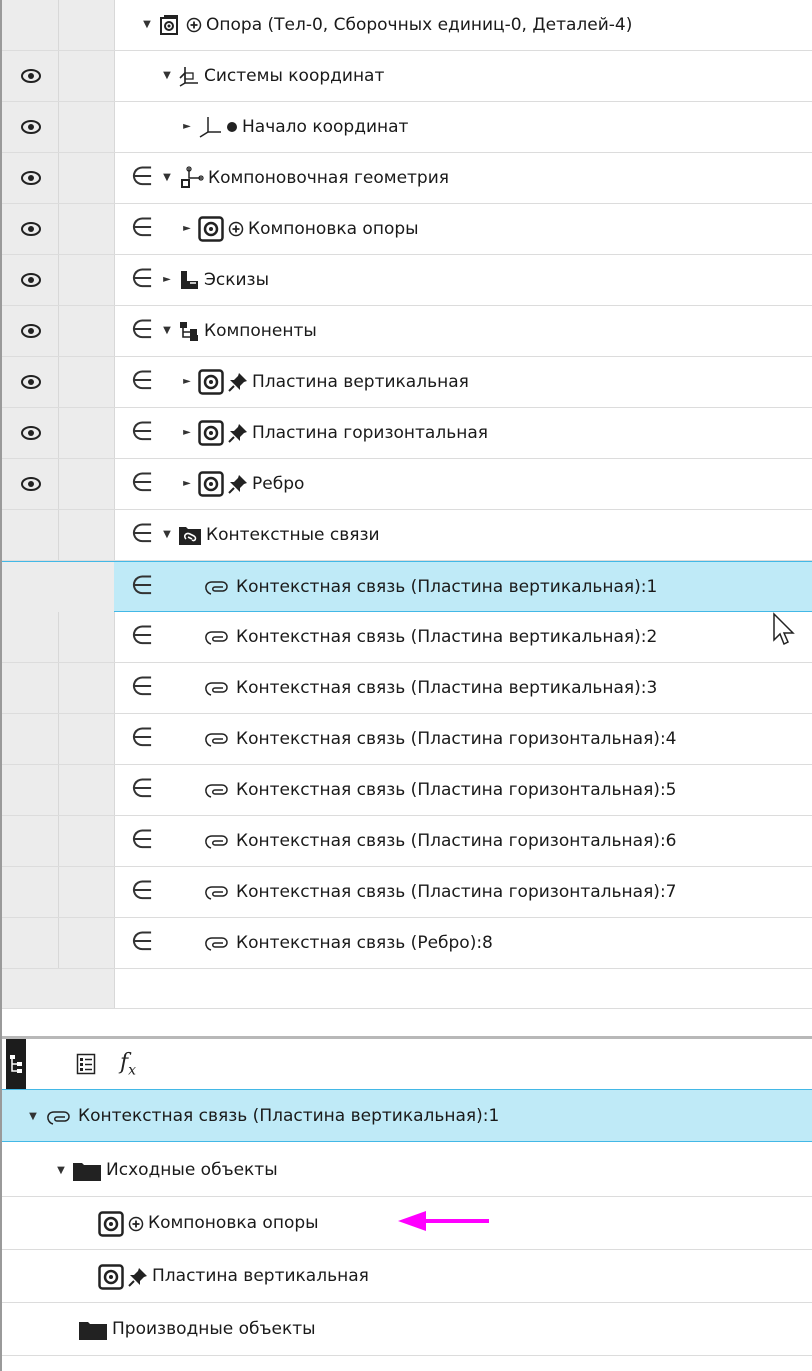  What do you see at coordinates (260, 1276) in the screenshot?
I see `detail-label: Пластина вертикальная` at bounding box center [260, 1276].